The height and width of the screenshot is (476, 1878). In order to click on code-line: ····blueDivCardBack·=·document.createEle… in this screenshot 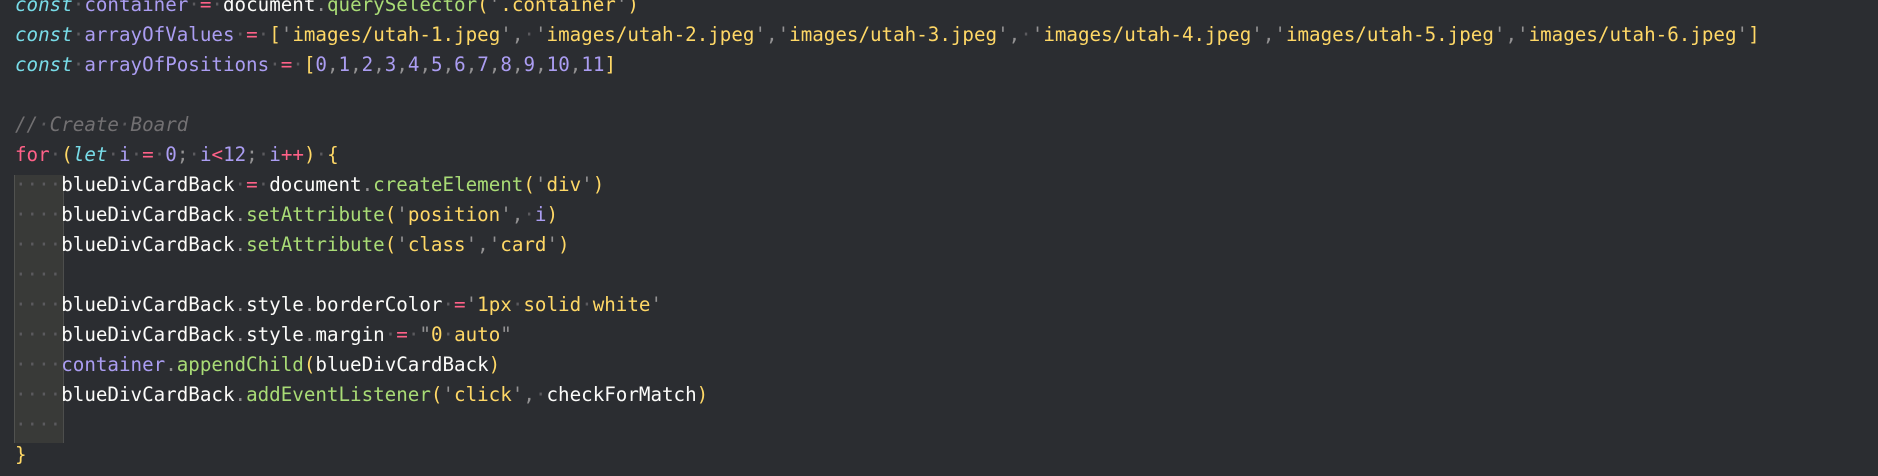, I will do `click(887, 185)`.